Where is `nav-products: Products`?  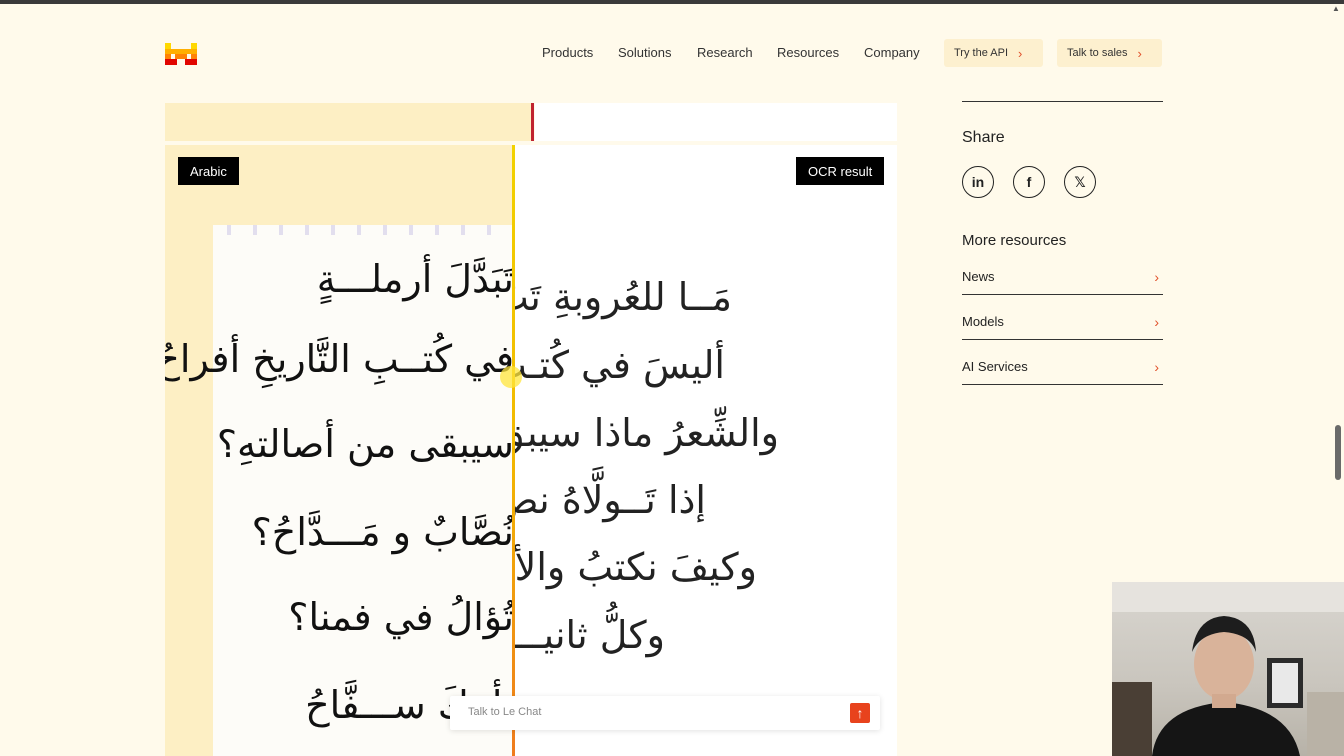
nav-products: Products is located at coordinates (567, 52).